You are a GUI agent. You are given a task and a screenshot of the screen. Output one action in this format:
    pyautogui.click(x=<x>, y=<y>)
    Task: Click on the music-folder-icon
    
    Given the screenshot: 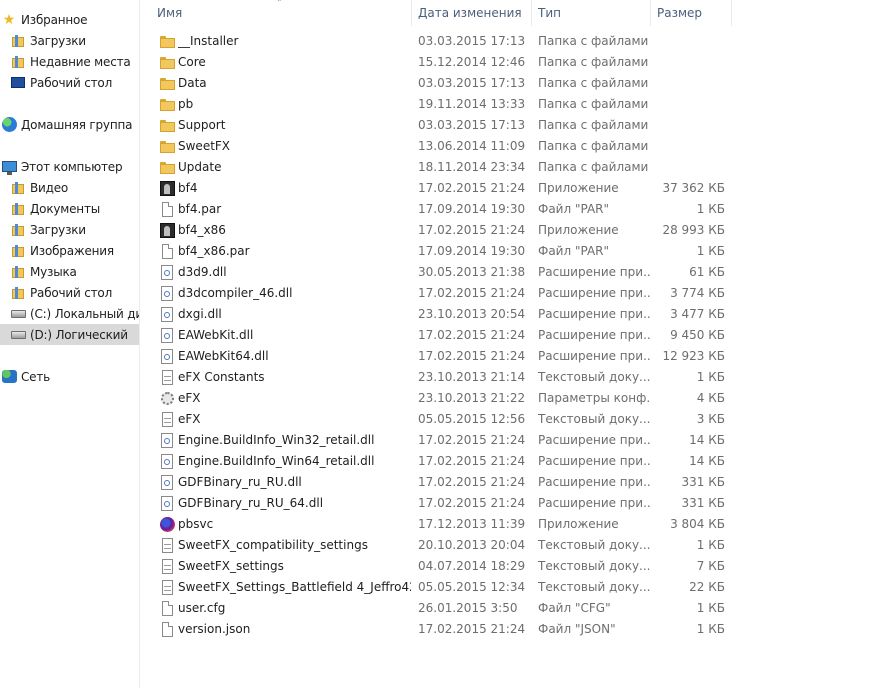 What is the action you would take?
    pyautogui.click(x=18, y=272)
    